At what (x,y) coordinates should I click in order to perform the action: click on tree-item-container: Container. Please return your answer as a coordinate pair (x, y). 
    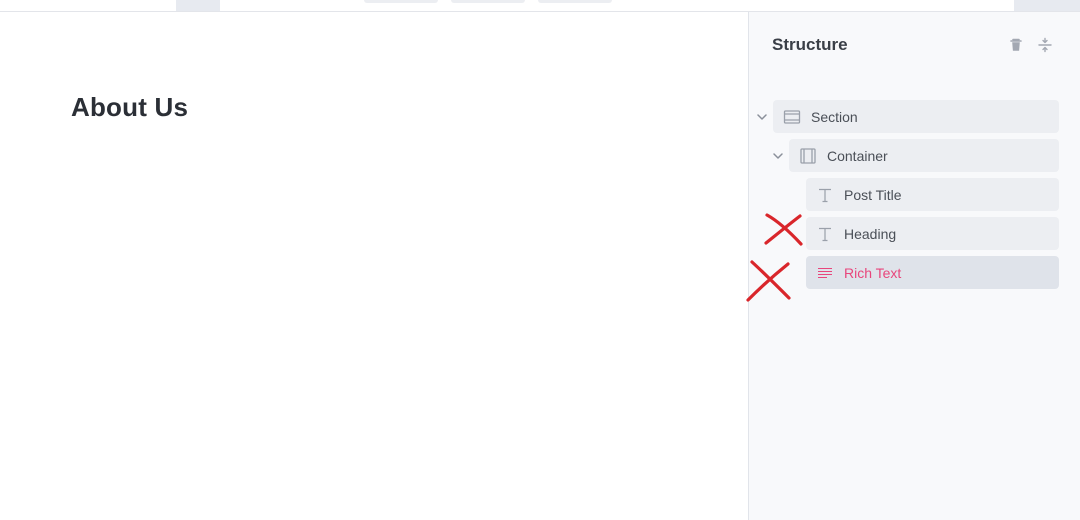
    Looking at the image, I should click on (924, 155).